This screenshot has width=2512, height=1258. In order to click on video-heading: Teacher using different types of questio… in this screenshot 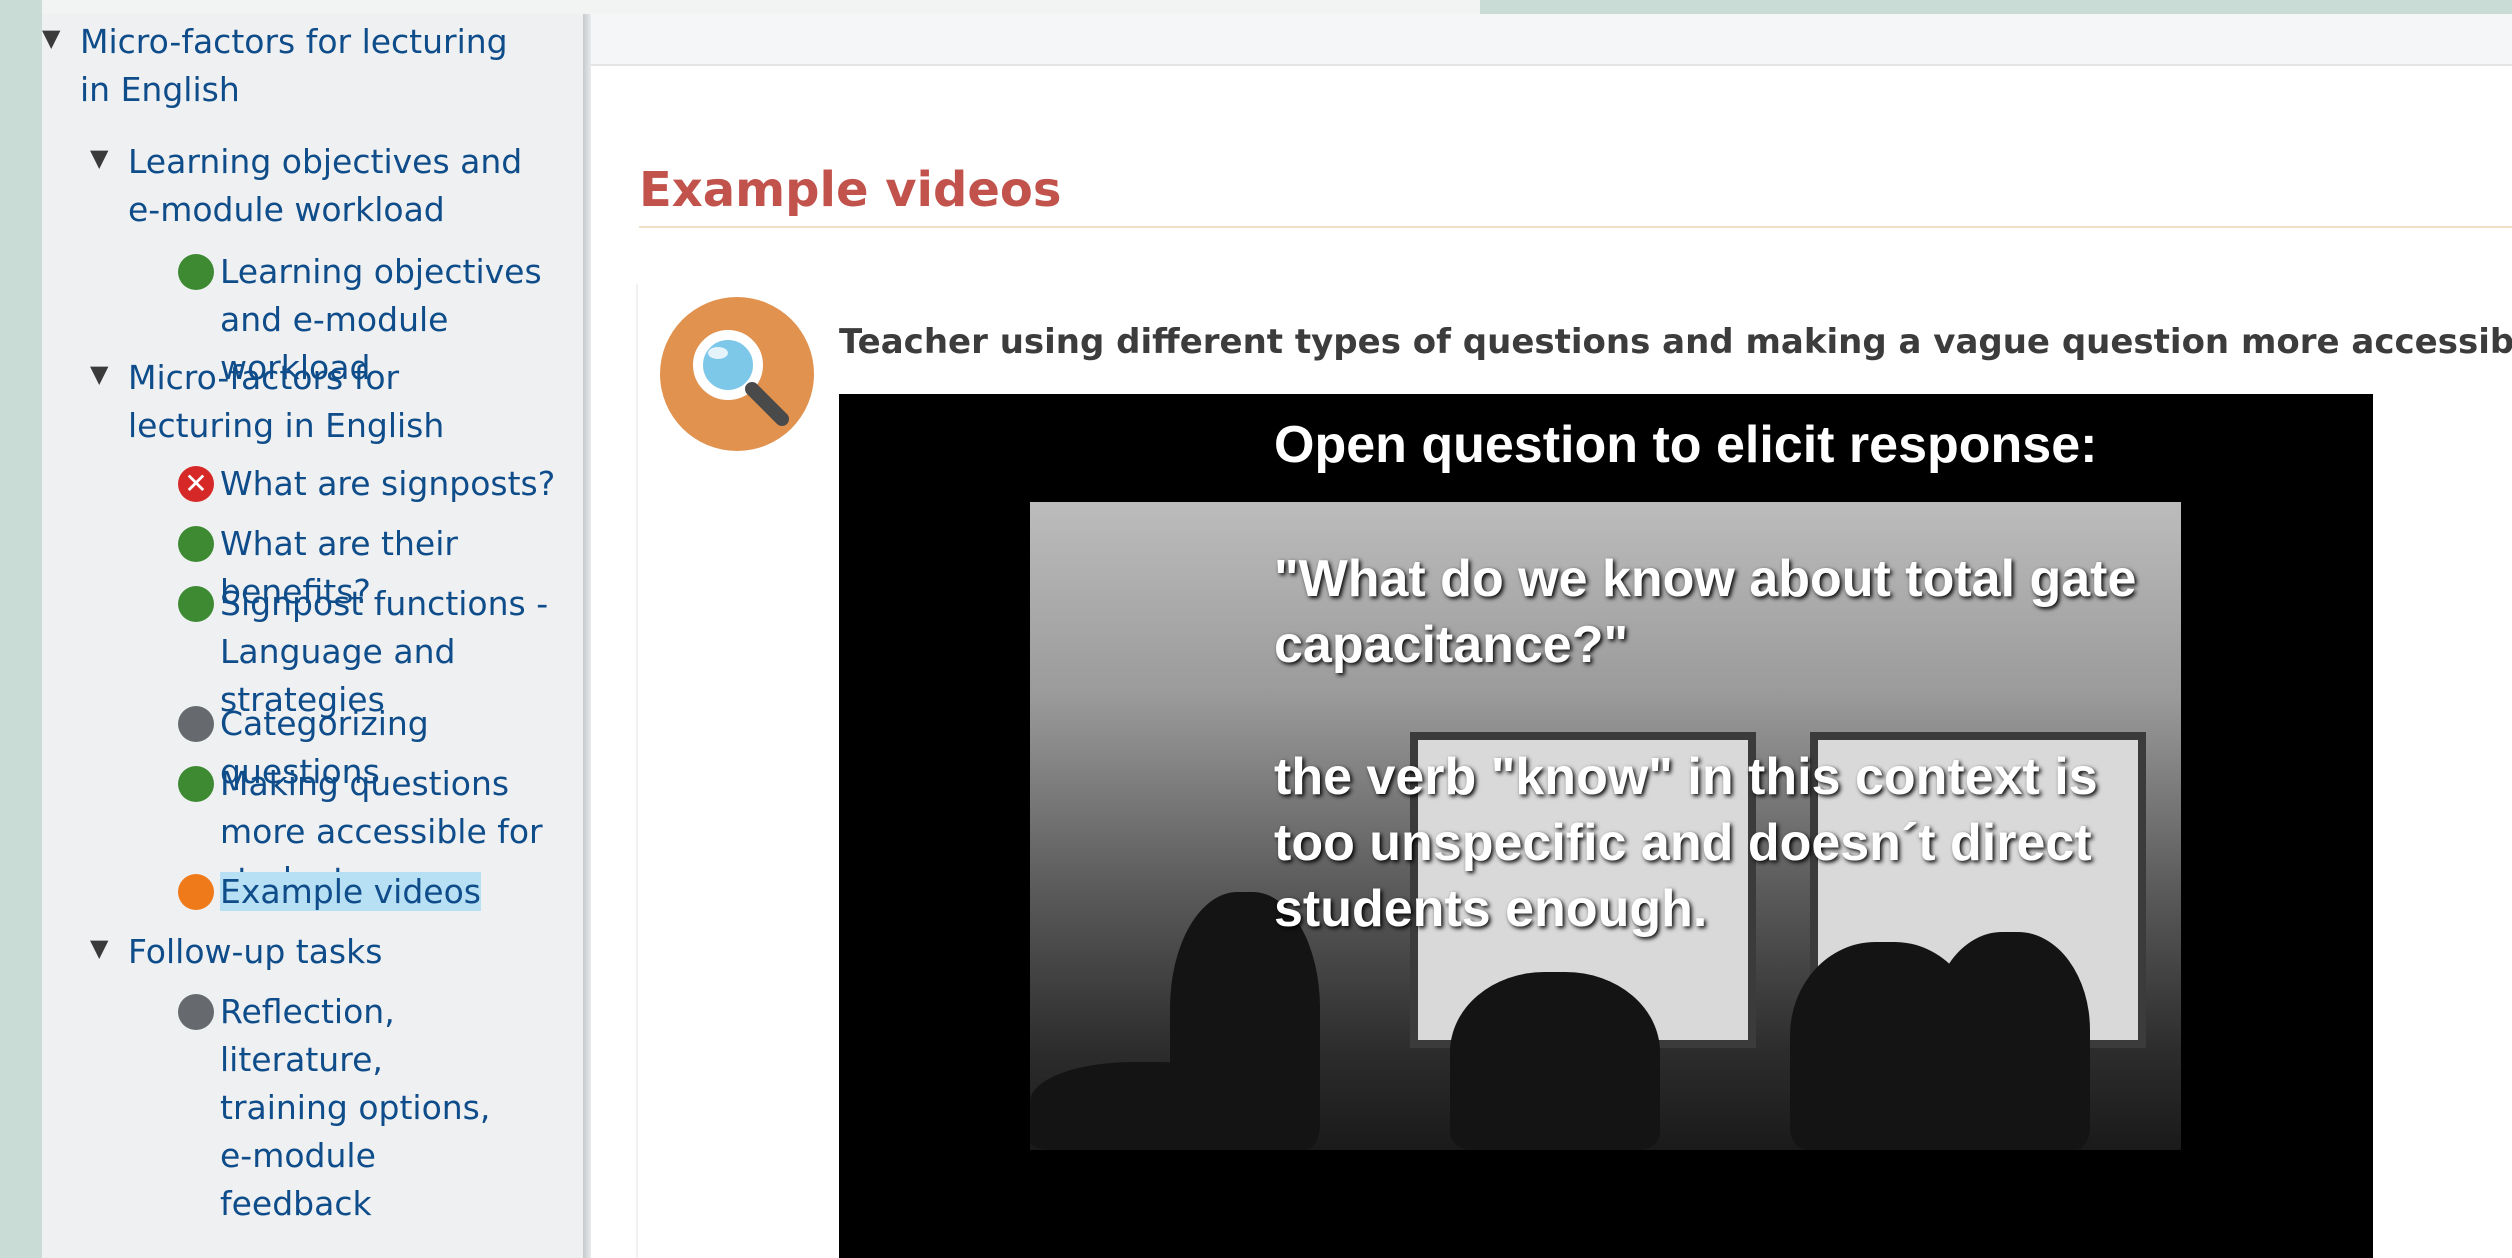, I will do `click(1675, 342)`.